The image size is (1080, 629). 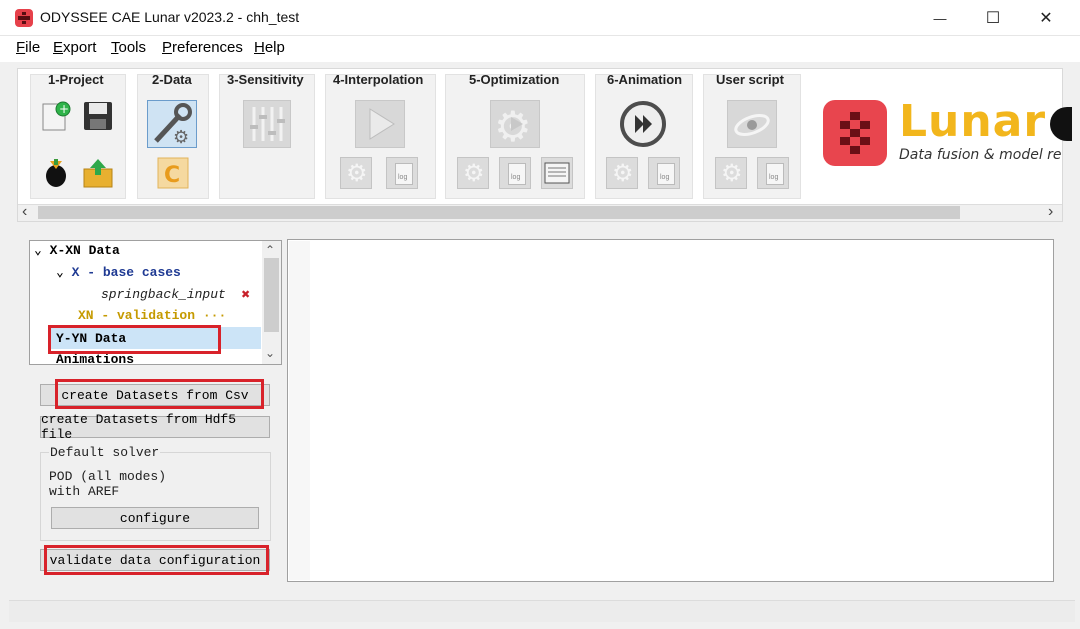 I want to click on interpolation-log-icon: log, so click(x=402, y=173).